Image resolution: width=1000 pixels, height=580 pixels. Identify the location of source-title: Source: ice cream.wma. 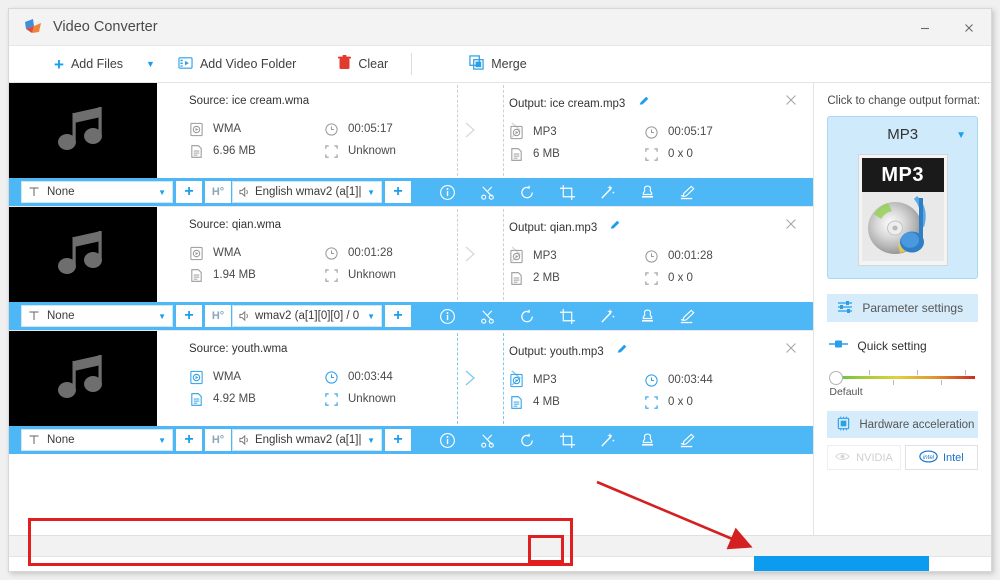
(249, 101).